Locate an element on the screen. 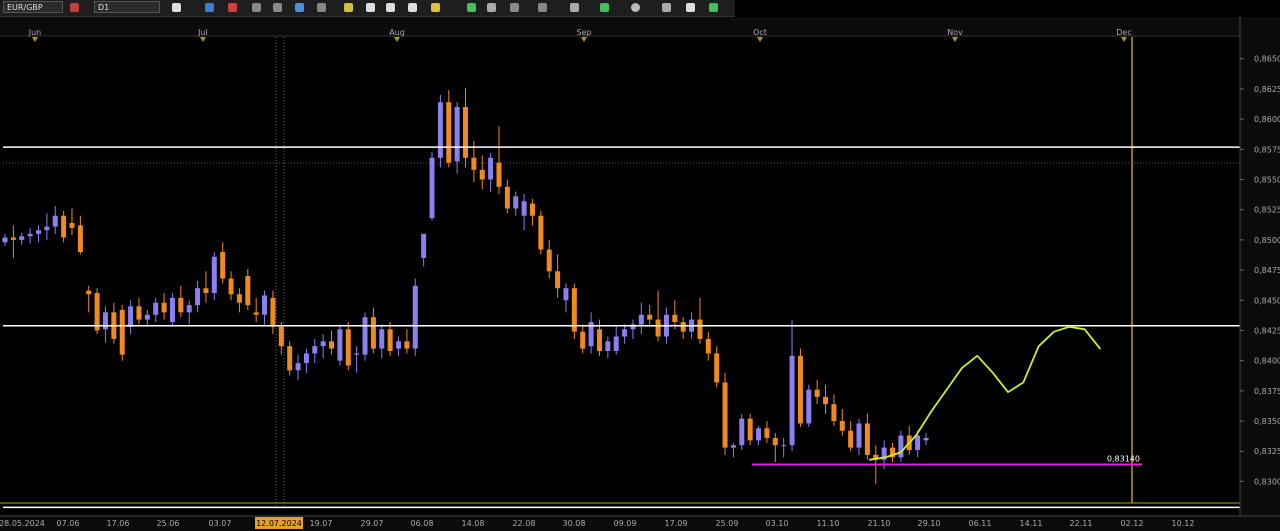  month-label: Aug is located at coordinates (397, 32).